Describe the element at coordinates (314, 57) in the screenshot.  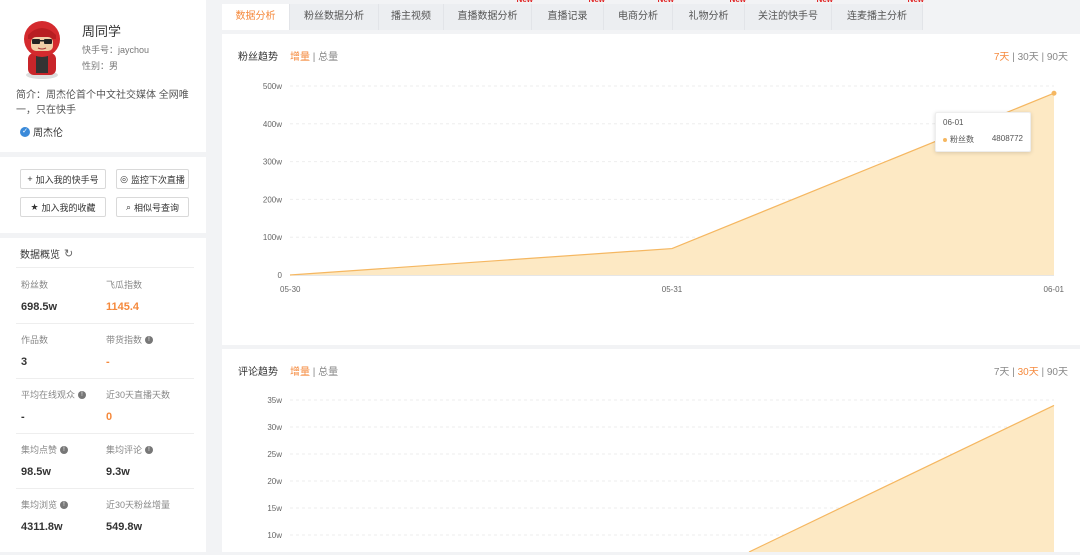
I see `mode-toggle: 增量 | 总量` at that location.